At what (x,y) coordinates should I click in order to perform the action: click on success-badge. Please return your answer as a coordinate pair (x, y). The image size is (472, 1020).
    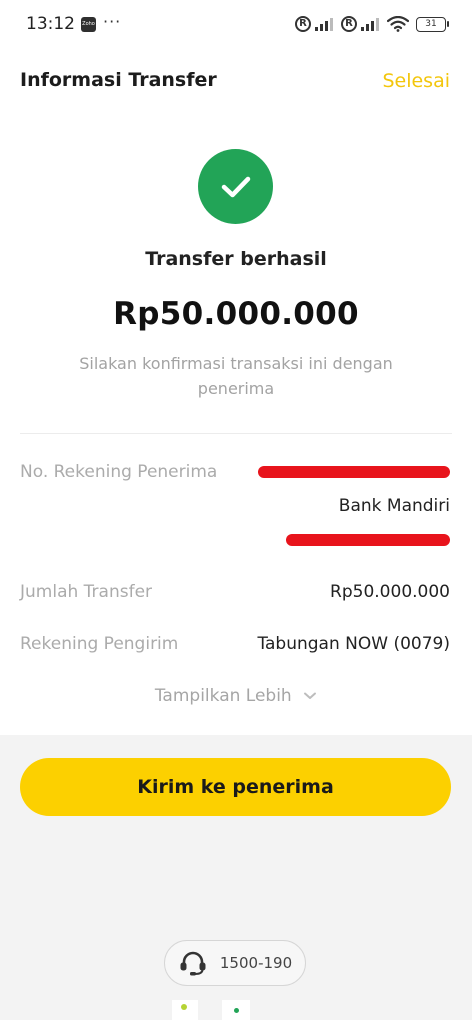
    Looking at the image, I should click on (235, 186).